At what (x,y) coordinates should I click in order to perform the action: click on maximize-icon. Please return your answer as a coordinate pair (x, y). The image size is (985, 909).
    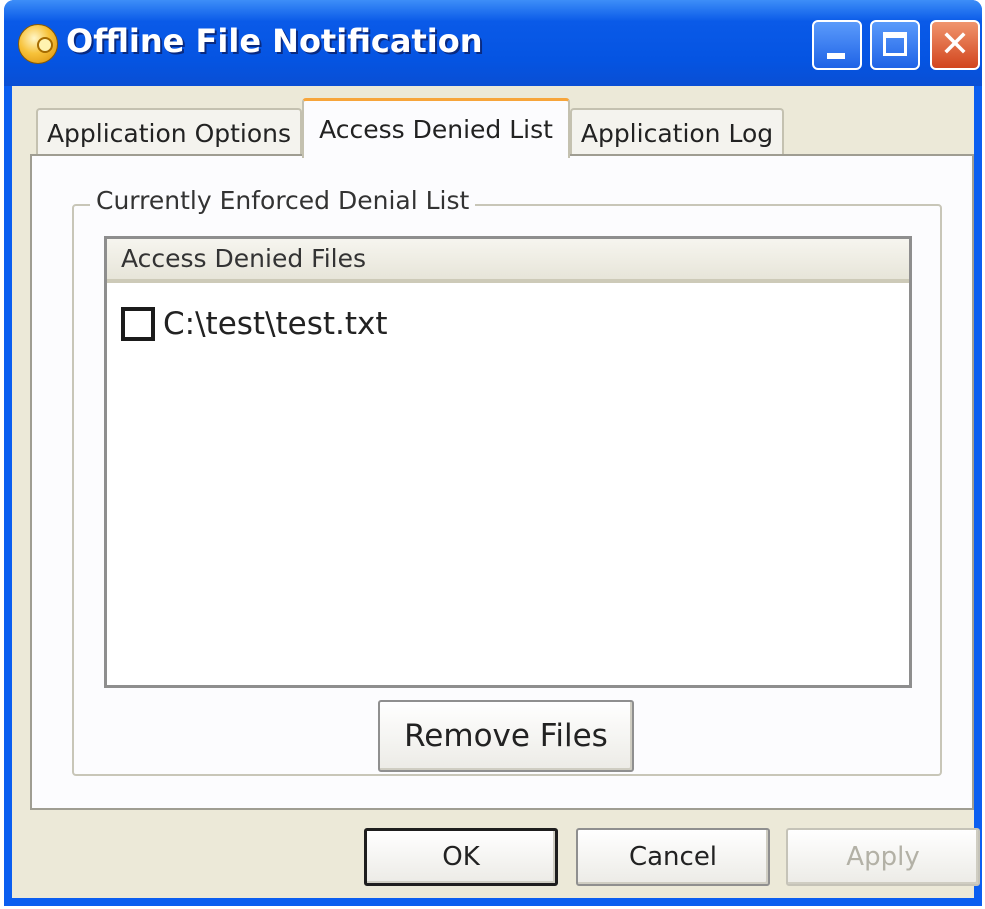
    Looking at the image, I should click on (895, 44).